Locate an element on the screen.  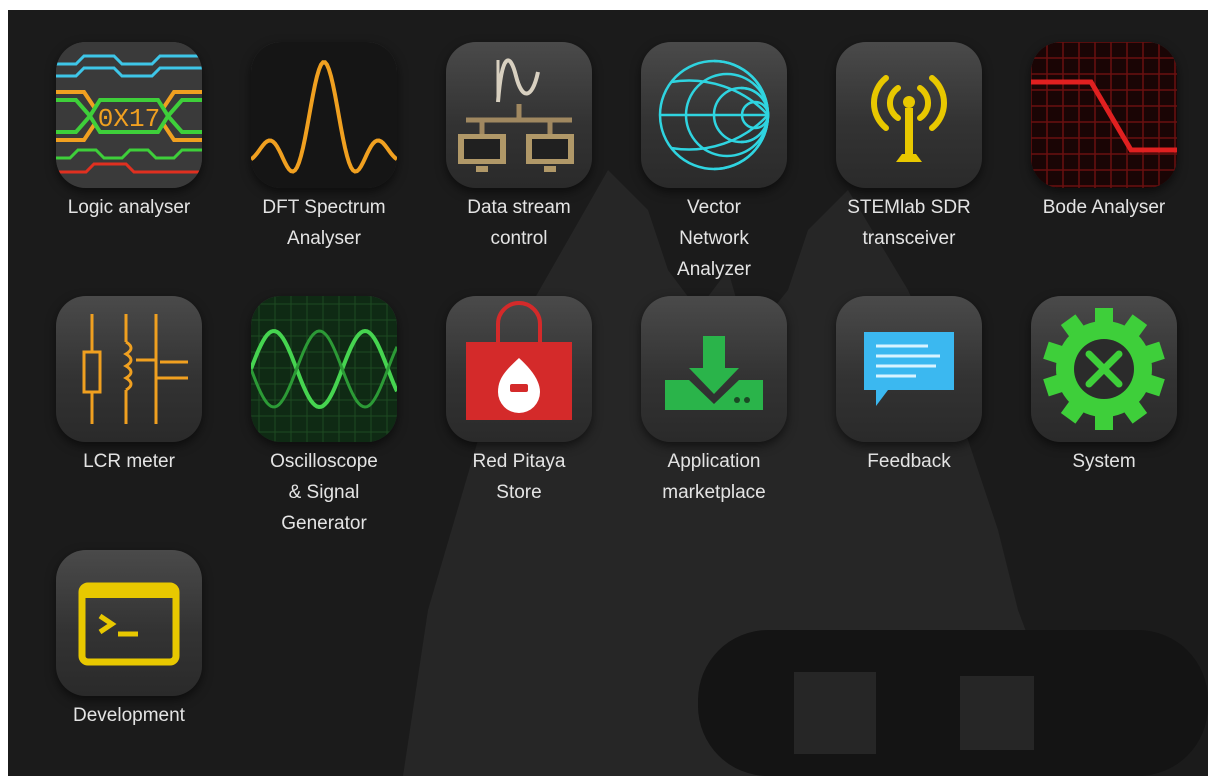
app-data-stream-control: Data stream control is located at coordinates (519, 148).